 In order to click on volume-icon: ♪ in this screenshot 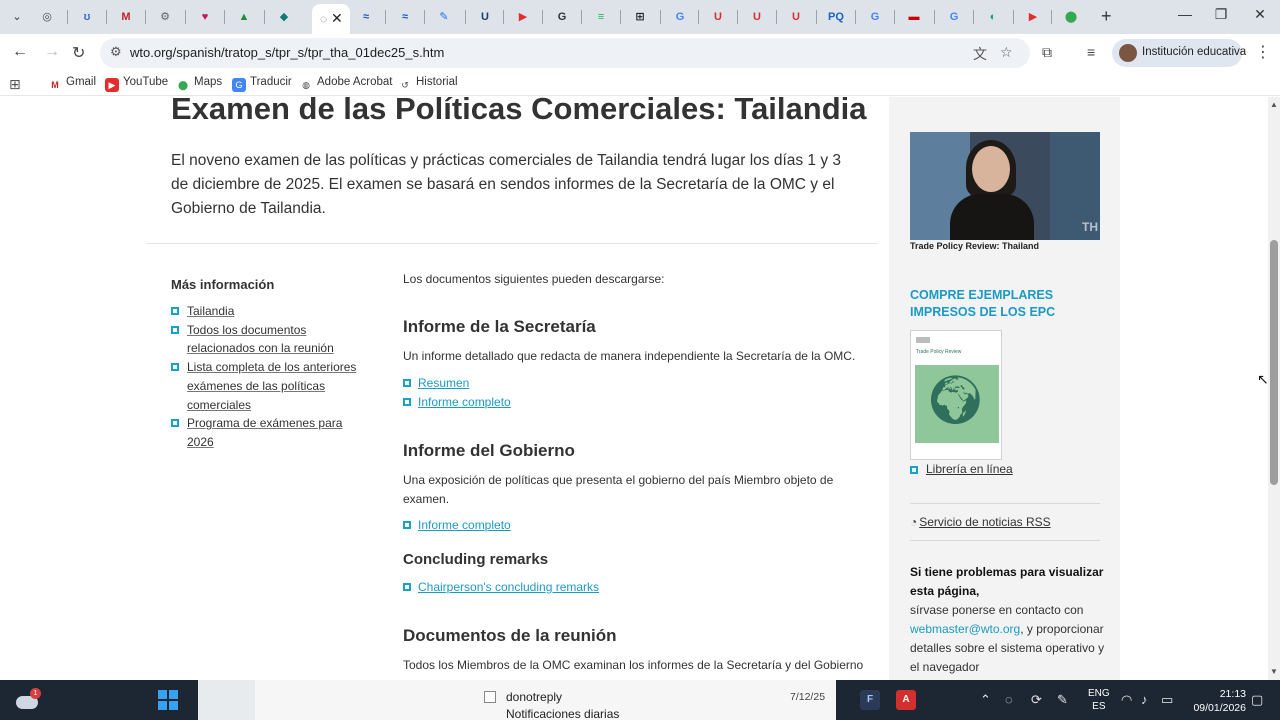, I will do `click(1144, 699)`.